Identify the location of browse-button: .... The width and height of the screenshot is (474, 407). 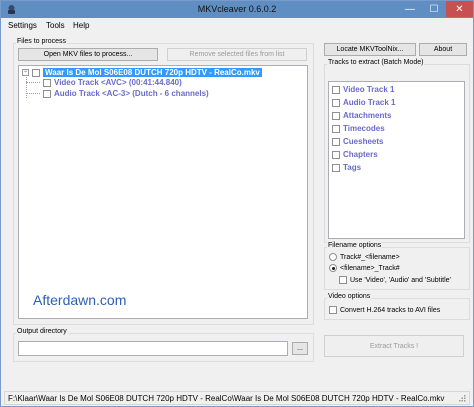
(300, 348).